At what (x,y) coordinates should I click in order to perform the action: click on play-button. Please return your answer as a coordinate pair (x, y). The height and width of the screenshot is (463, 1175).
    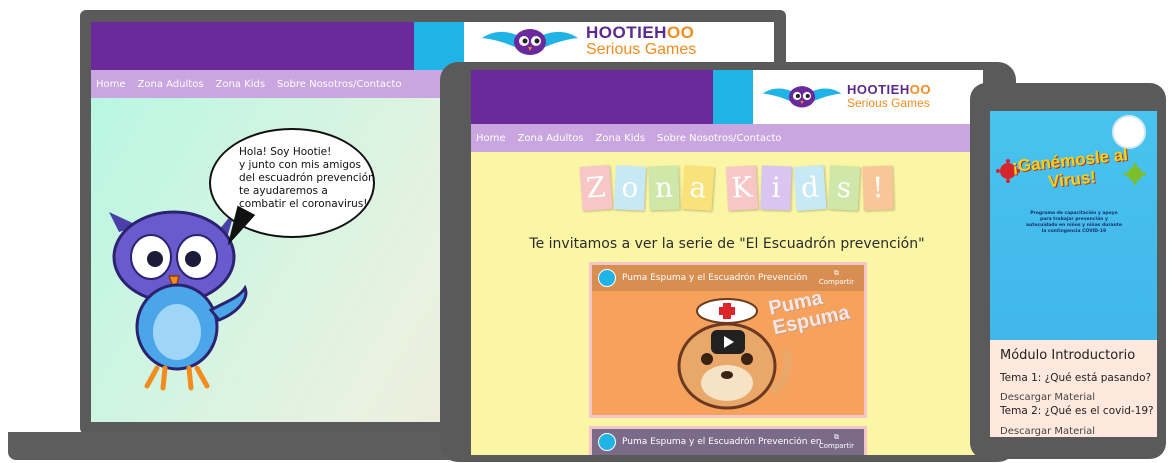
    Looking at the image, I should click on (728, 342).